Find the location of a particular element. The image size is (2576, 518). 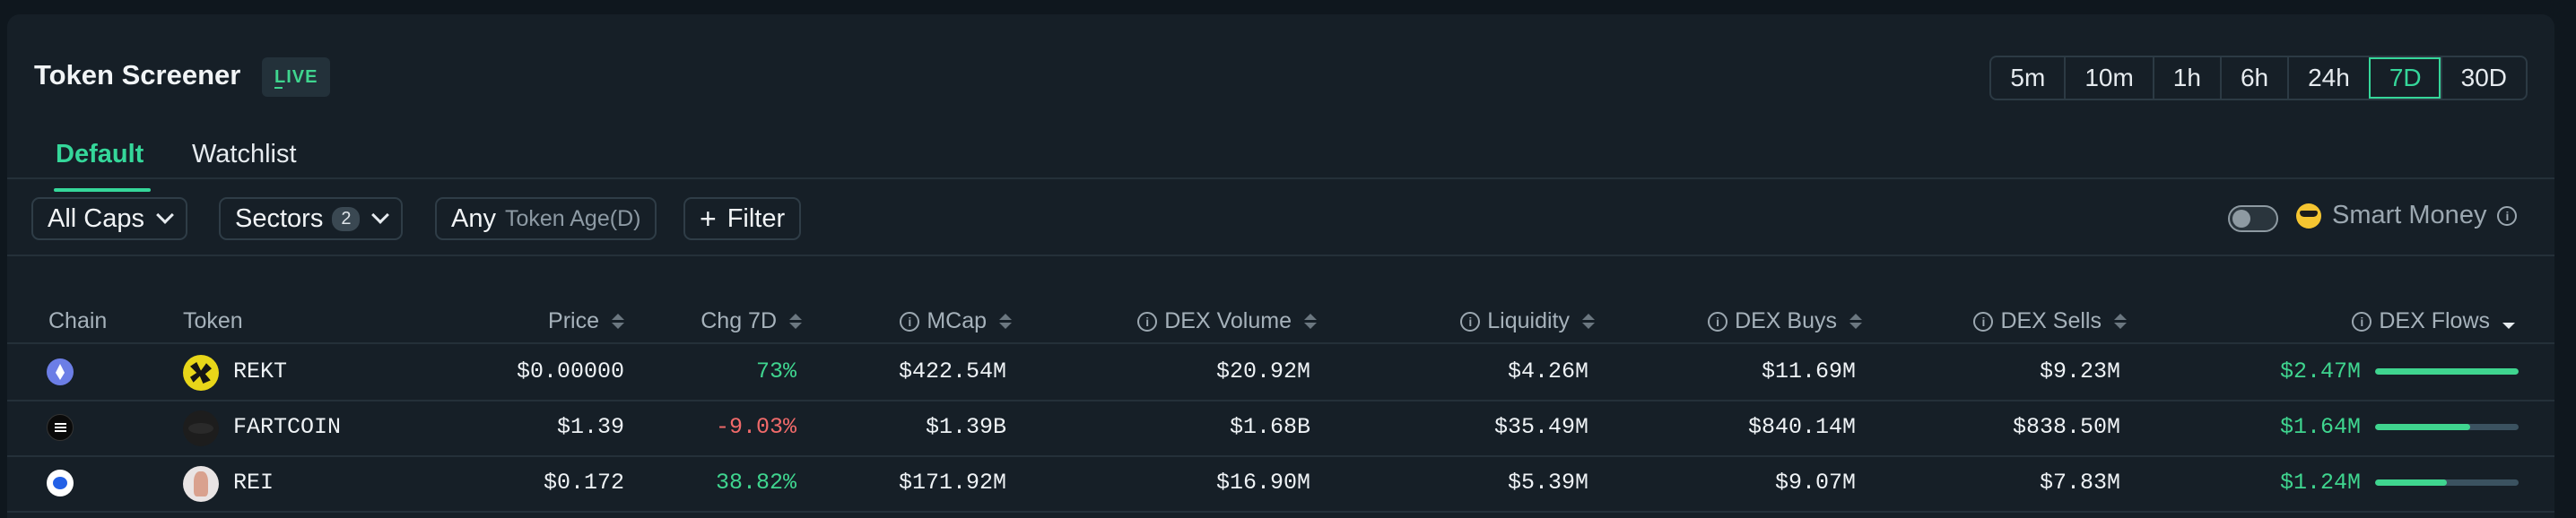

smart-money: Smart Money i is located at coordinates (2407, 215).